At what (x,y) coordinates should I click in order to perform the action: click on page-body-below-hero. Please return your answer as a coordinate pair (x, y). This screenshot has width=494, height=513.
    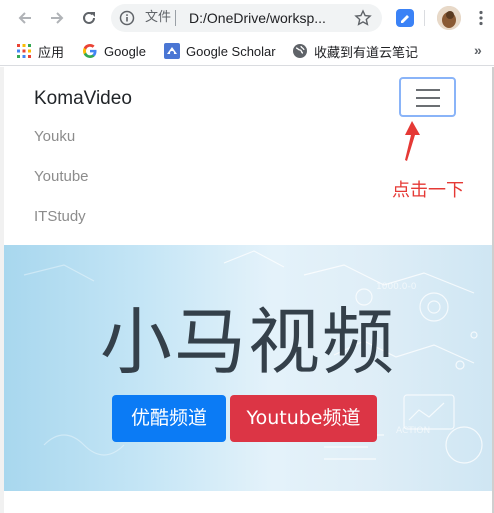
    Looking at the image, I should click on (248, 502).